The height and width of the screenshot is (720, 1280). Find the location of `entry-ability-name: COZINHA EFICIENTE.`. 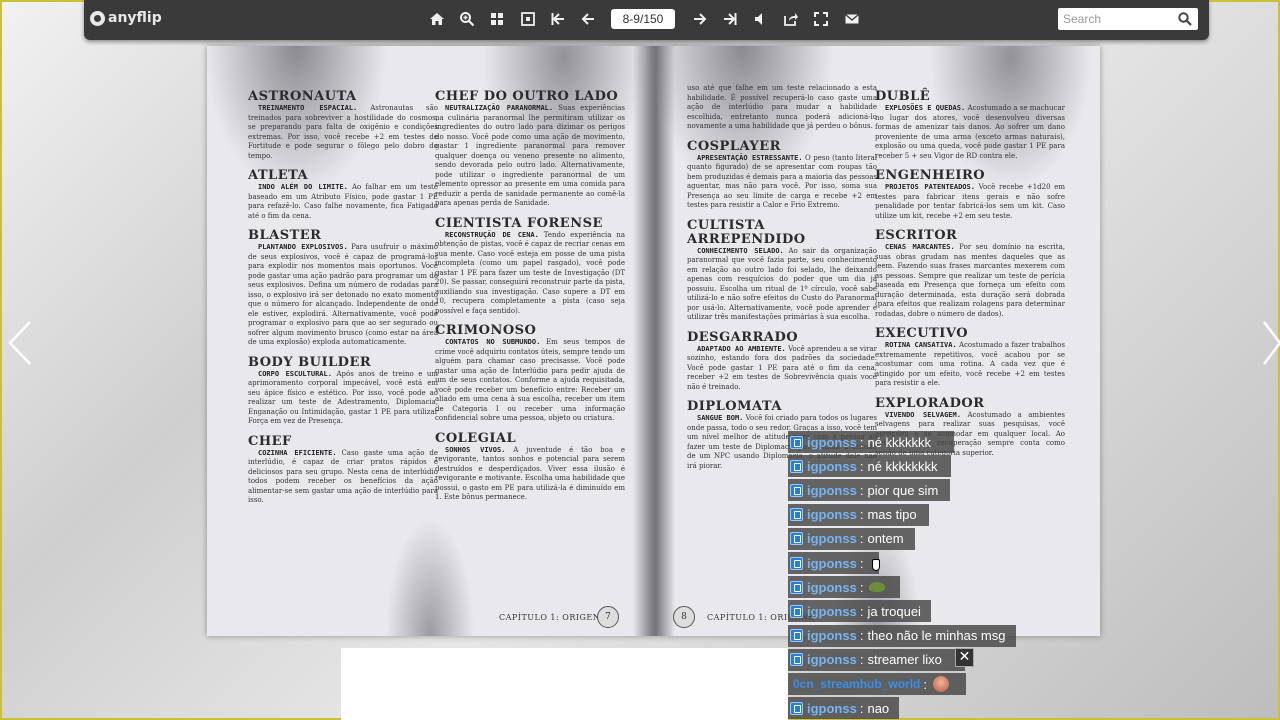

entry-ability-name: COZINHA EFICIENTE. is located at coordinates (297, 452).